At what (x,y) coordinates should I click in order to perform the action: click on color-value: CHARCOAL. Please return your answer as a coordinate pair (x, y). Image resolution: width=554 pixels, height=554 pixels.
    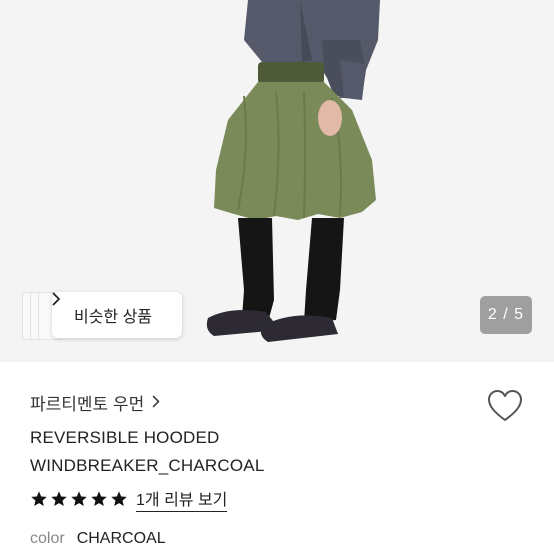
    Looking at the image, I should click on (121, 538).